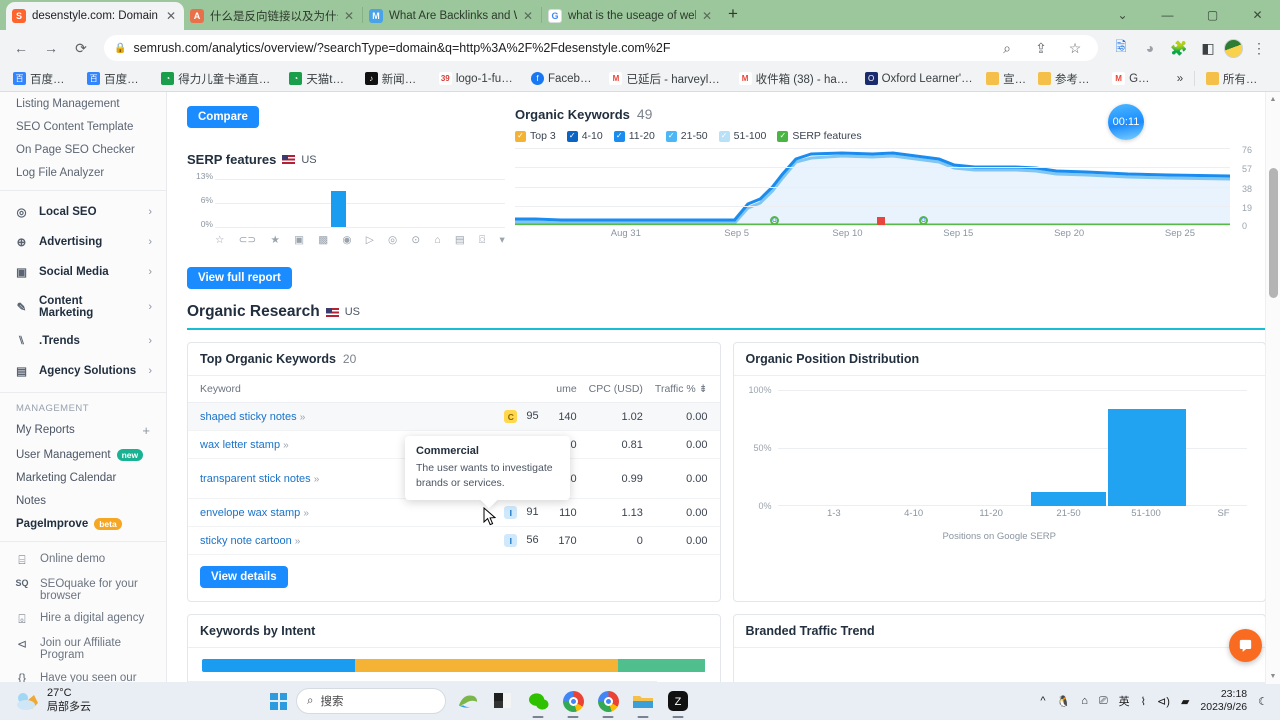 This screenshot has width=1280, height=720. What do you see at coordinates (395, 79) in the screenshot?
I see `bookmark-item: ♪ 新闻头条` at bounding box center [395, 79].